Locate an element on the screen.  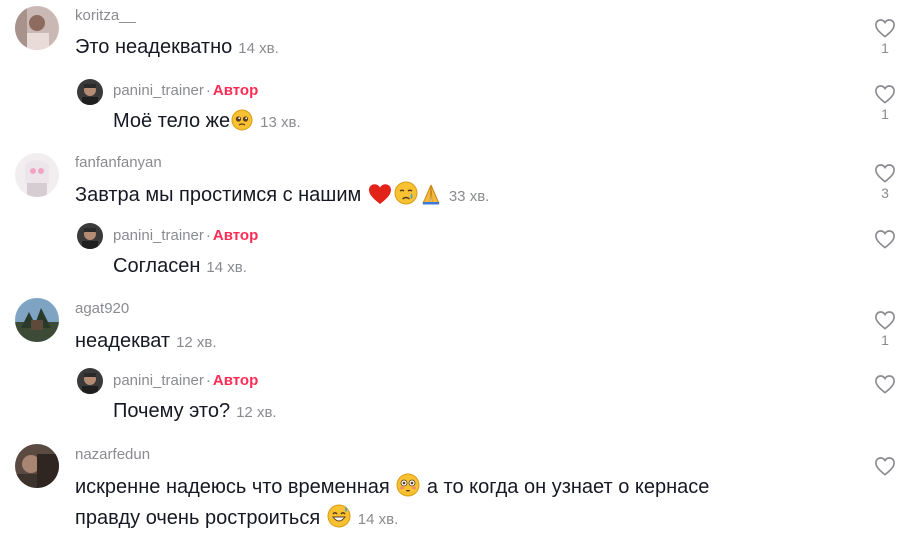
comment-username: nazarfedun is located at coordinates (112, 454).